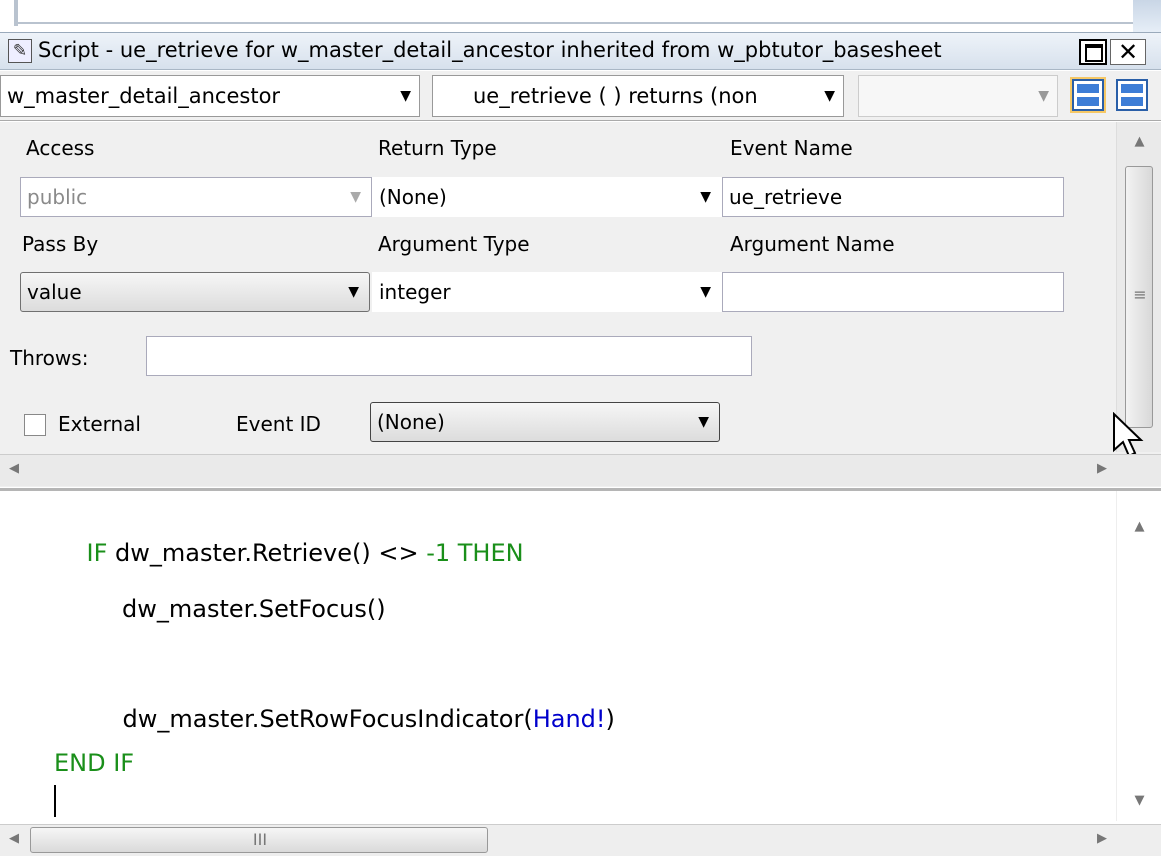  Describe the element at coordinates (893, 197) in the screenshot. I see `event-name-field: ue_retrieve` at that location.